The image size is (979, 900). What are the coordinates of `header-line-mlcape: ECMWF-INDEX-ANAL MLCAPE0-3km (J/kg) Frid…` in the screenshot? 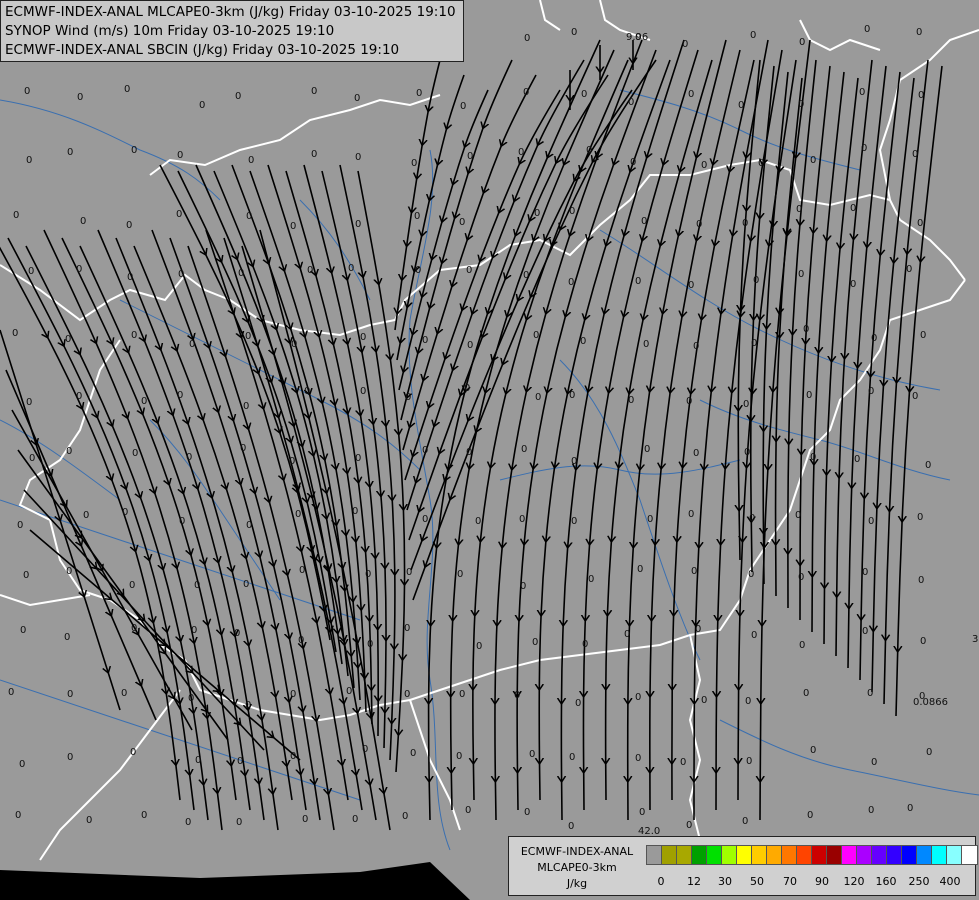 It's located at (230, 12).